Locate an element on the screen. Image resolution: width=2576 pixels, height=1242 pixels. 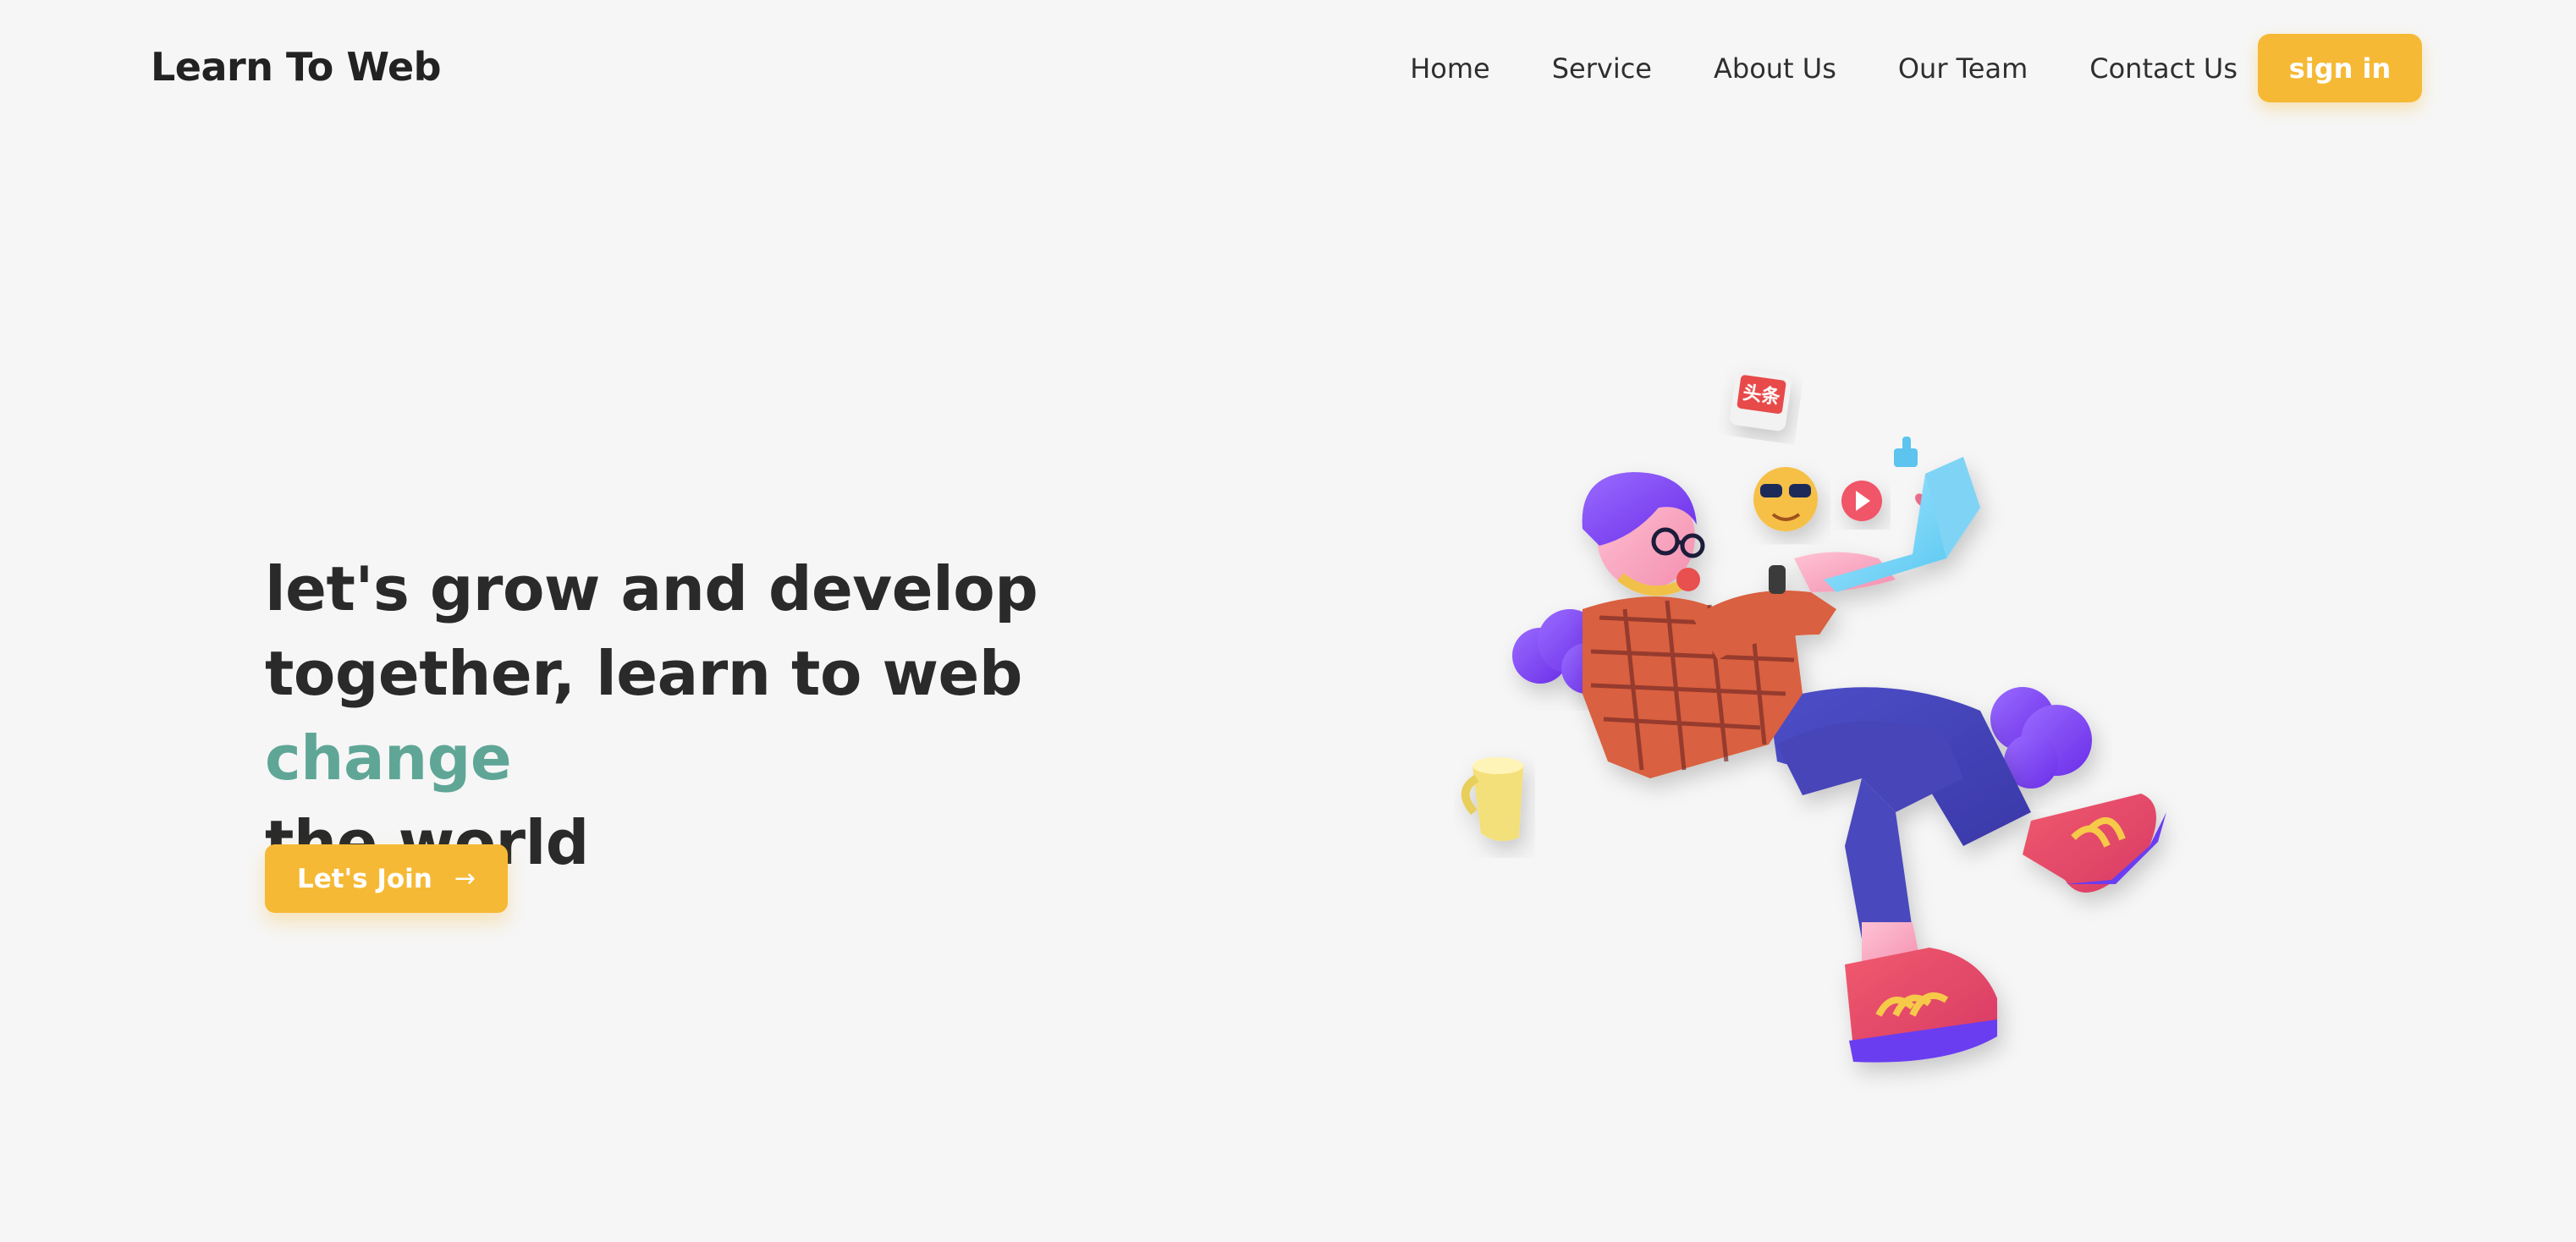
nav-link-our-team: Our Team is located at coordinates (1963, 68).